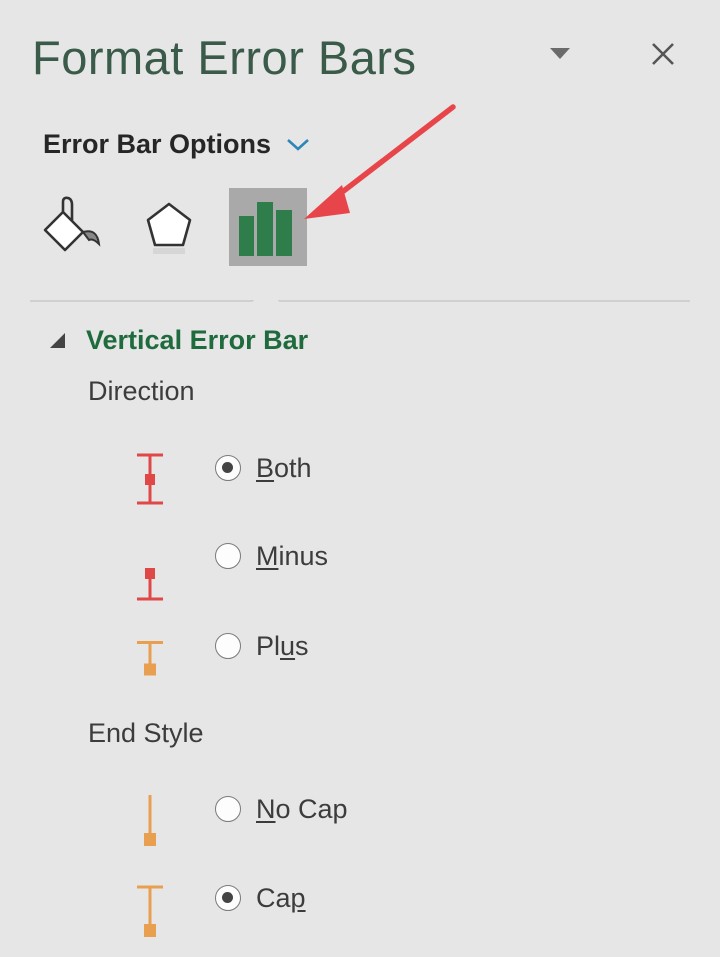  What do you see at coordinates (292, 555) in the screenshot?
I see `direction-minus-label: Minus` at bounding box center [292, 555].